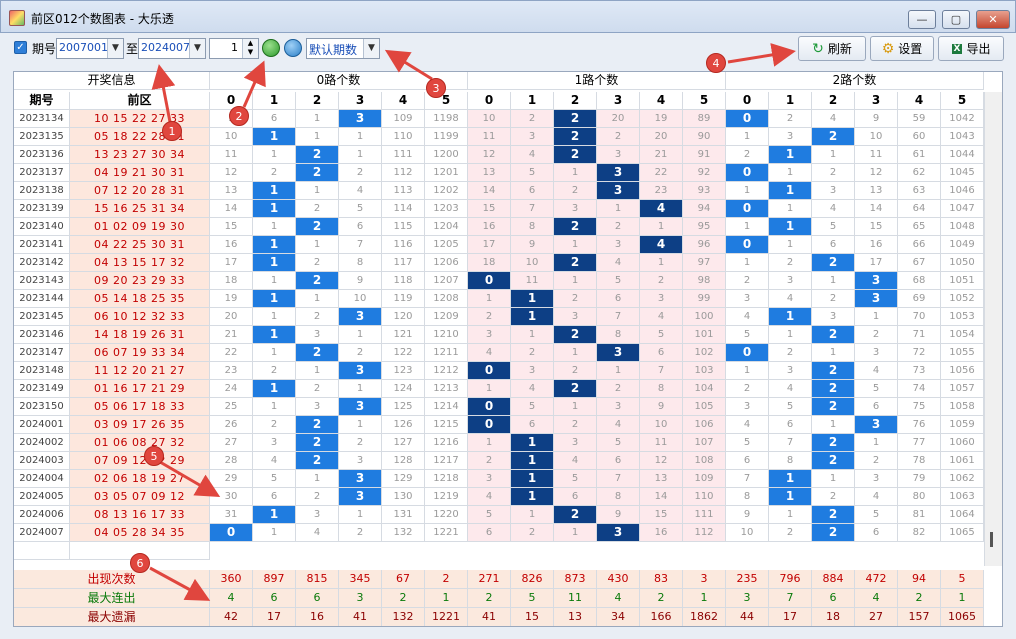  What do you see at coordinates (403, 227) in the screenshot?
I see `omission-cell: 115` at bounding box center [403, 227].